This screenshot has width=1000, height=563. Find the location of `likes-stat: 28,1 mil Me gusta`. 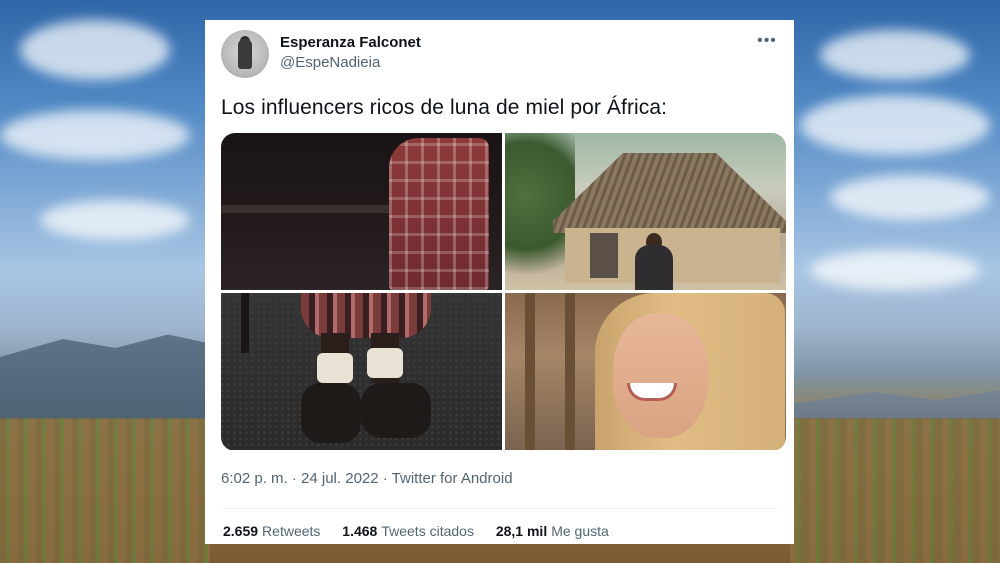

likes-stat: 28,1 mil Me gusta is located at coordinates (552, 531).